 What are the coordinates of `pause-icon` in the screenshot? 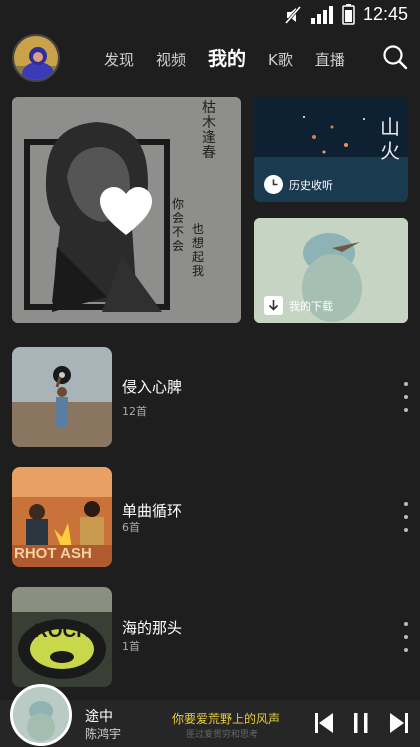 It's located at (361, 723).